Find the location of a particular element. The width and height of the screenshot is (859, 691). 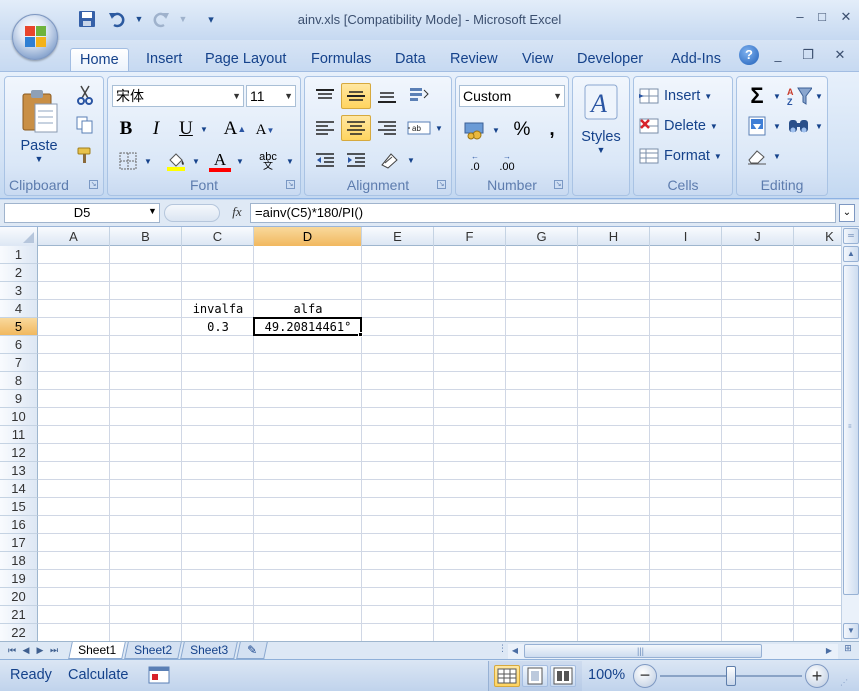

tab-add-ins: Add-Ins is located at coordinates (696, 60).